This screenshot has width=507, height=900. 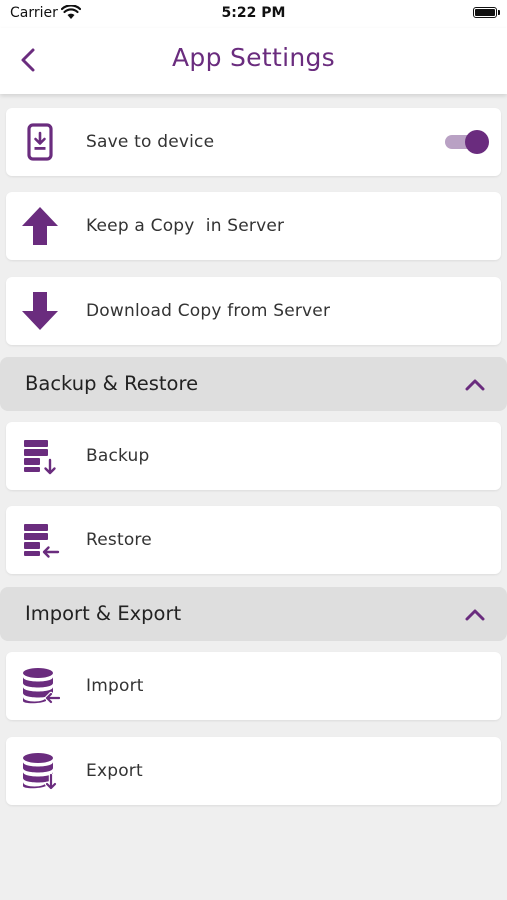 I want to click on keep-copy-row: Keep a Copy in Server, so click(x=253, y=226).